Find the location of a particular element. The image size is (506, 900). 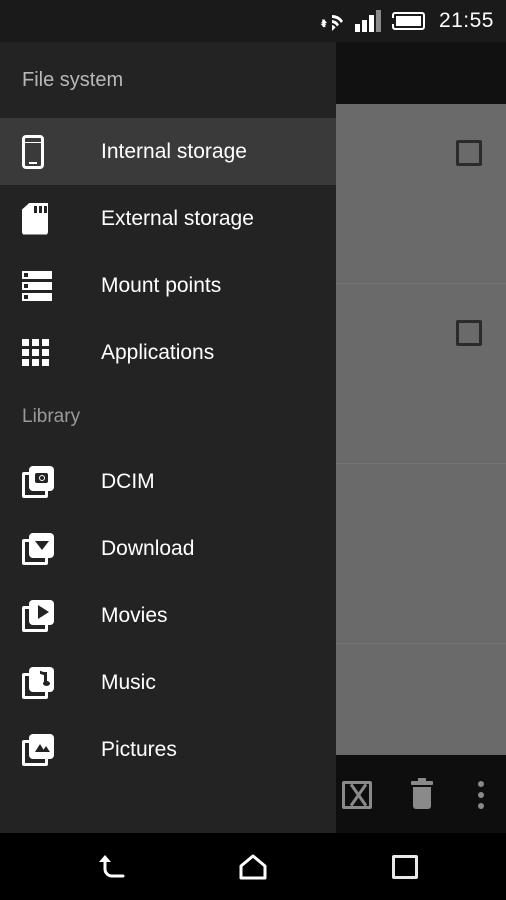

mount-points-icon is located at coordinates (44, 285).